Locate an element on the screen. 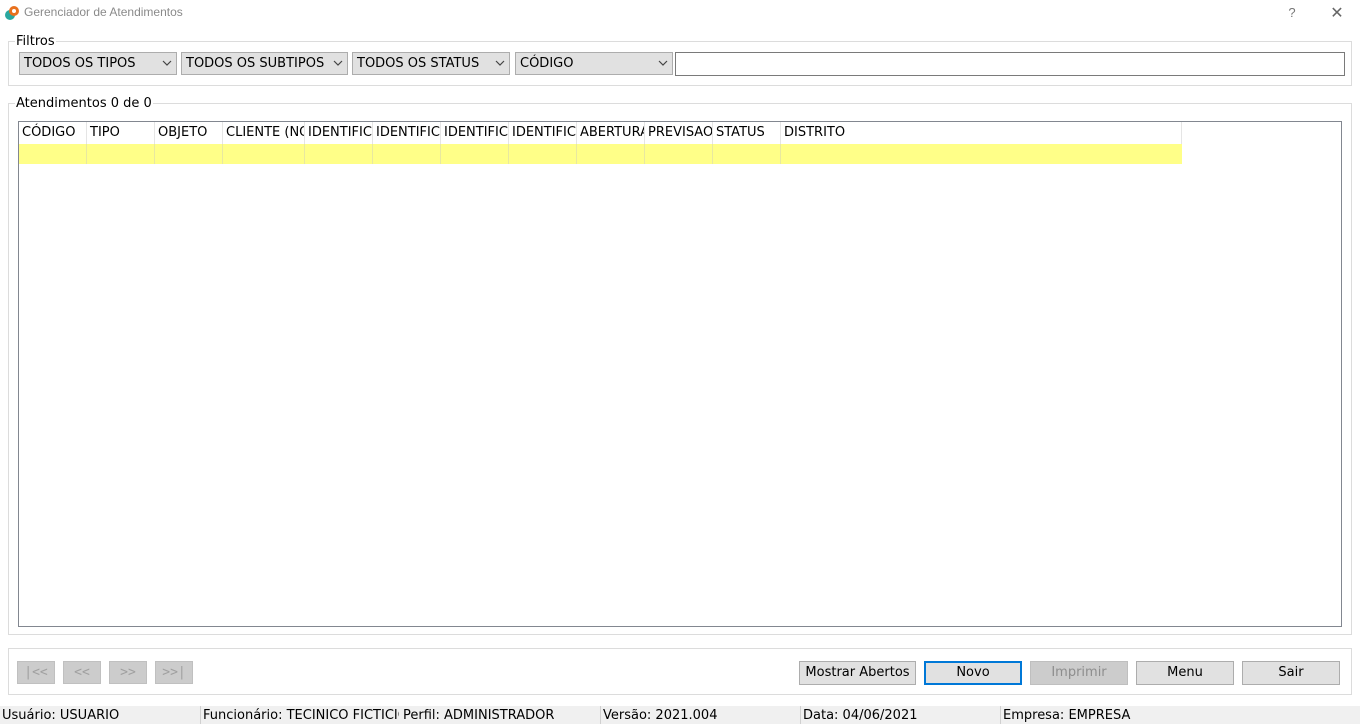 The width and height of the screenshot is (1360, 724). column-header-distrito: DISTRITO is located at coordinates (981, 133).